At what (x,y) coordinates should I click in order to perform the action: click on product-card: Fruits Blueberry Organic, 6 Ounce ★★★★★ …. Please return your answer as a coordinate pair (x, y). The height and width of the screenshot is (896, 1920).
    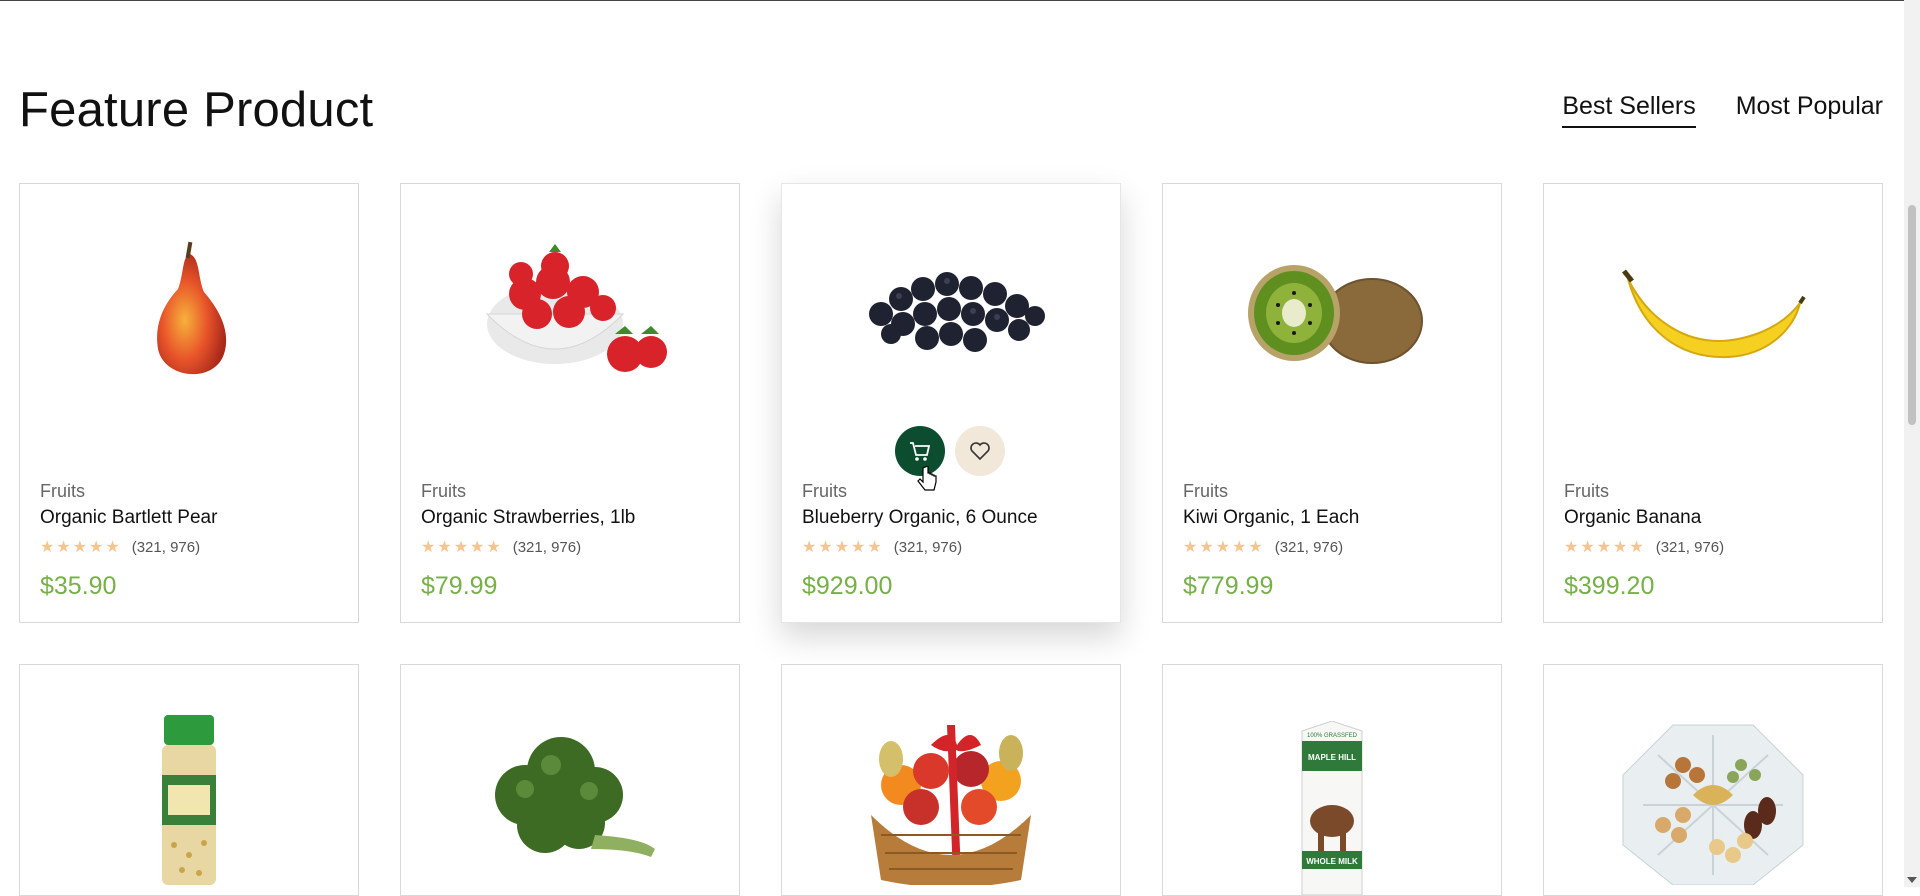
    Looking at the image, I should click on (951, 403).